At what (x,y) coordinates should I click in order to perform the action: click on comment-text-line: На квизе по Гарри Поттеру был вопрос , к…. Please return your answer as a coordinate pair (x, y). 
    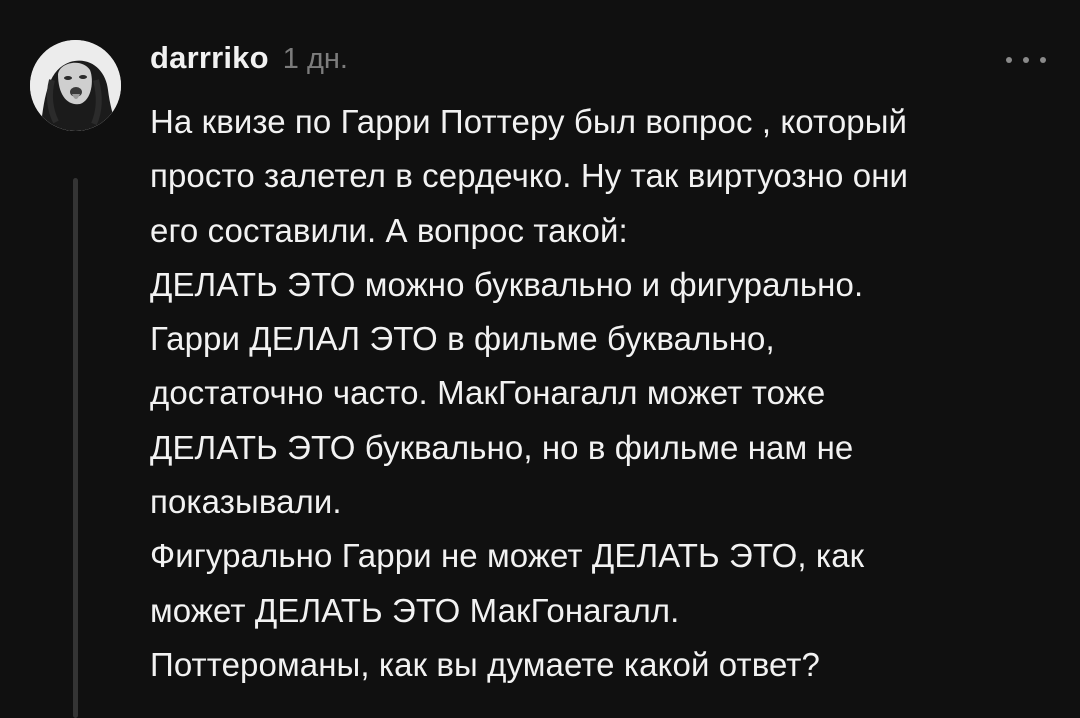
    Looking at the image, I should click on (529, 121).